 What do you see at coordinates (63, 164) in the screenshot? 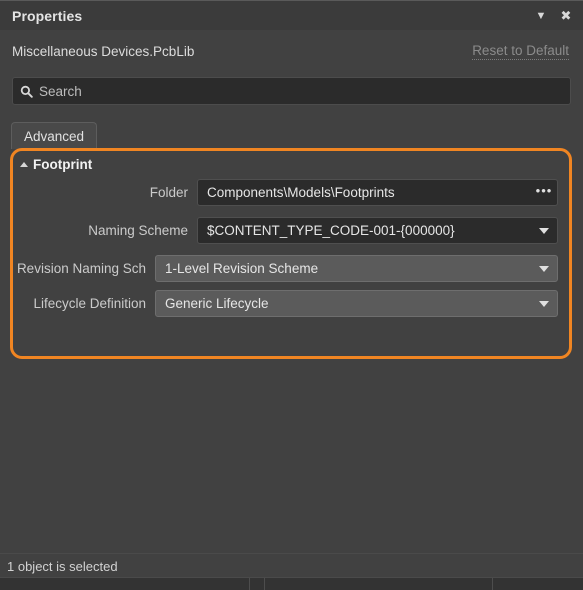
I see `section-title: Footprint` at bounding box center [63, 164].